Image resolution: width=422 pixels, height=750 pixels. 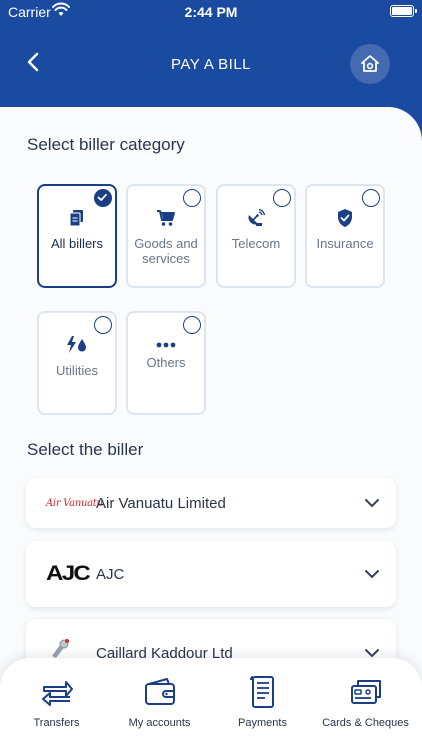 What do you see at coordinates (76, 243) in the screenshot?
I see `category-label: All billers` at bounding box center [76, 243].